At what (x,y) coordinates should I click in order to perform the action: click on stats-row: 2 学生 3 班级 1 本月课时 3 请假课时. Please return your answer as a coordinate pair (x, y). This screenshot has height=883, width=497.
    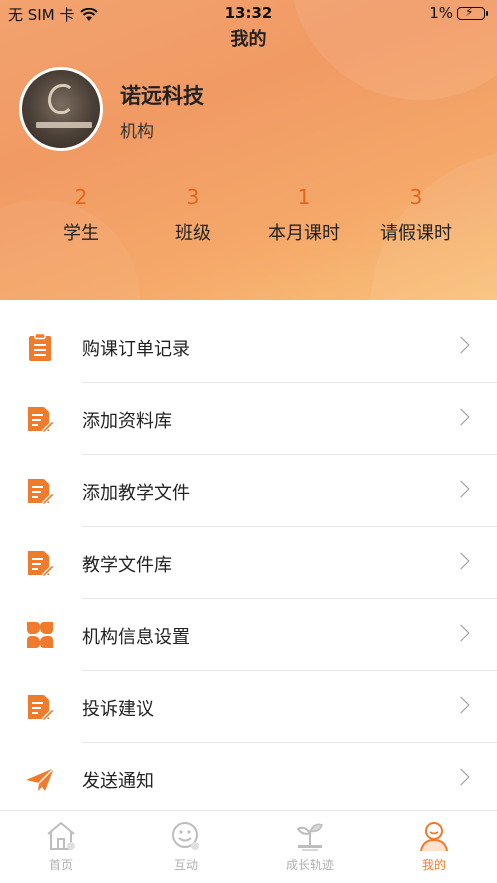
    Looking at the image, I should click on (248, 218).